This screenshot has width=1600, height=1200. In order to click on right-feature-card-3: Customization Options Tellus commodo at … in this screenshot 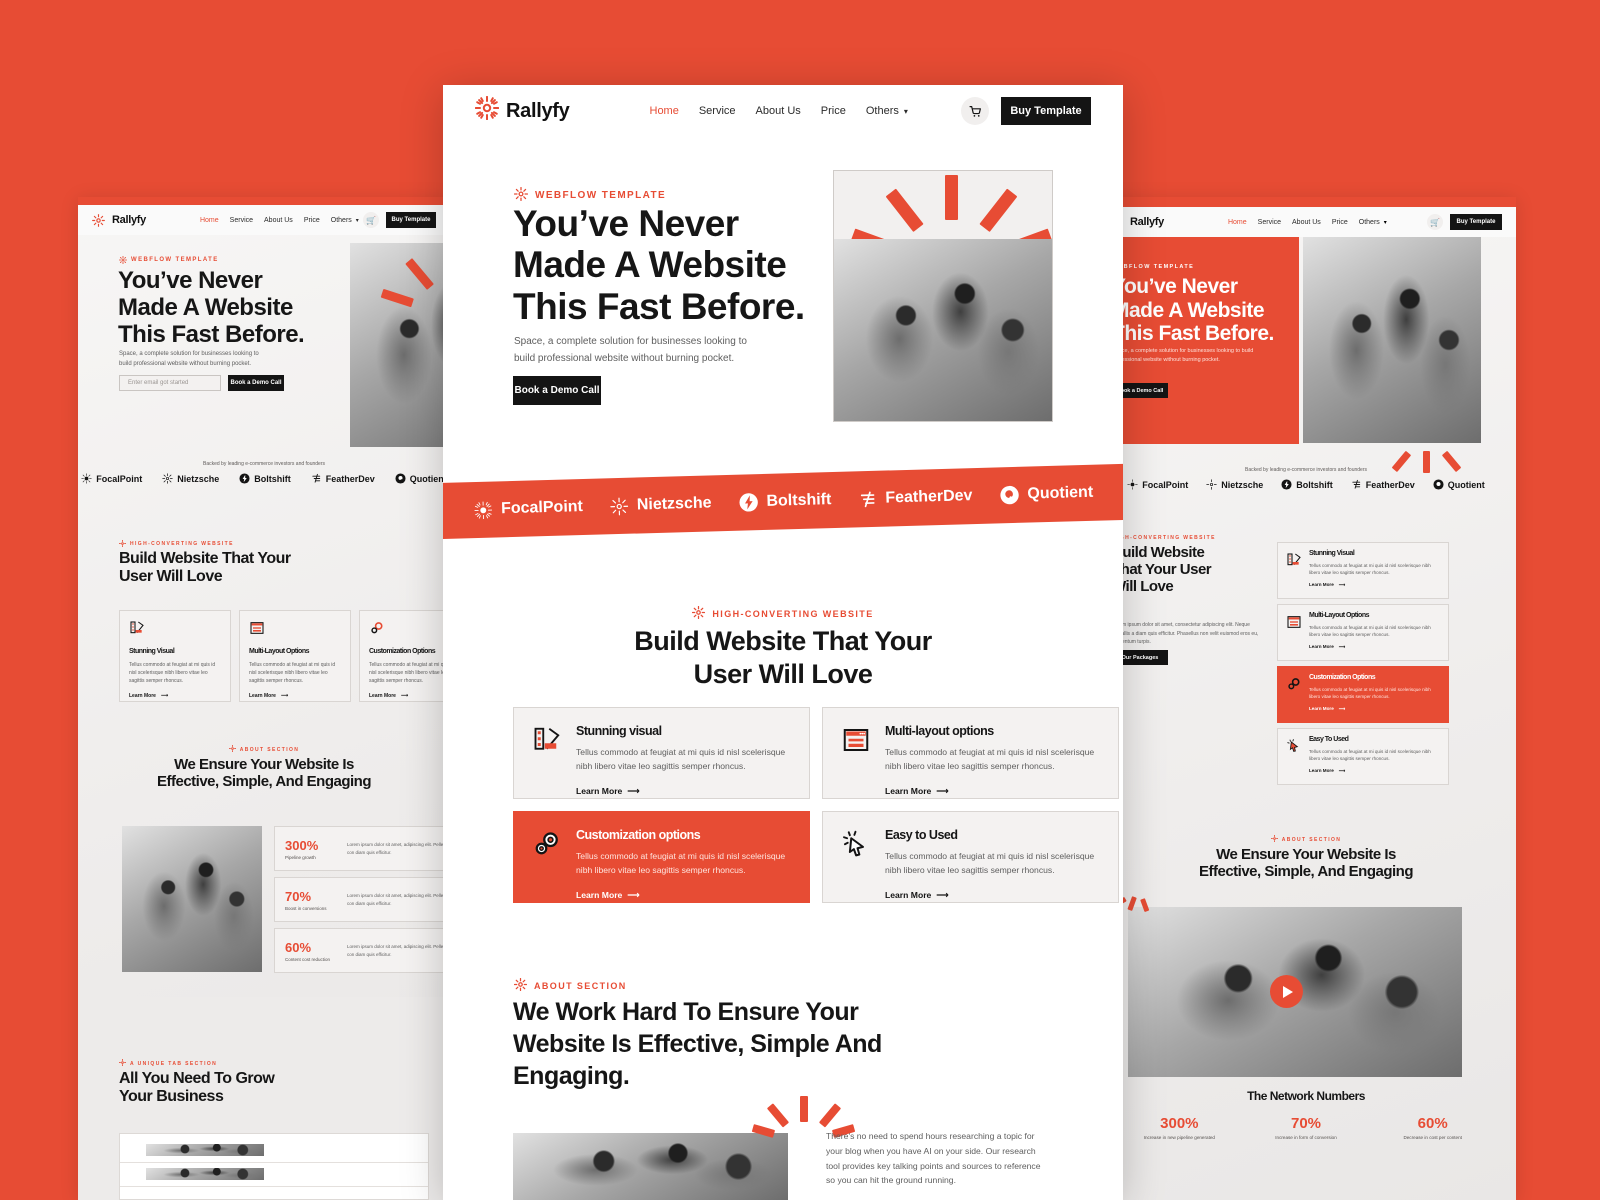, I will do `click(1363, 694)`.